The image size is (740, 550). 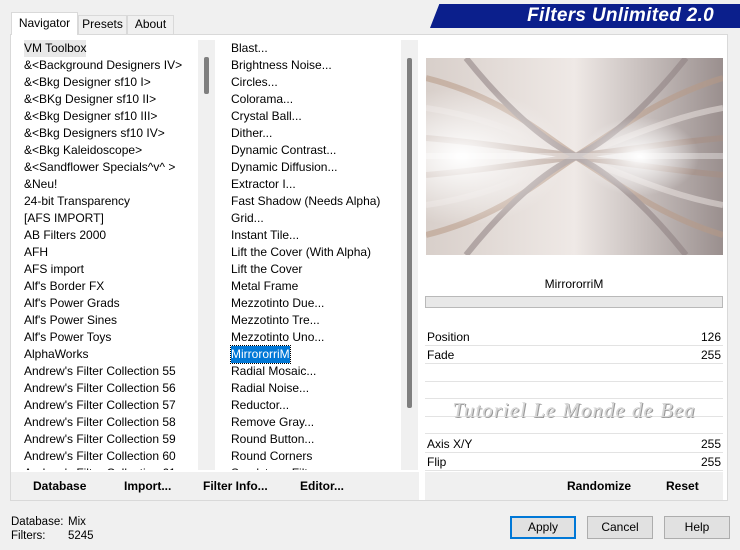 I want to click on category-item: Andrew's Filter Collection 55, so click(x=110, y=371).